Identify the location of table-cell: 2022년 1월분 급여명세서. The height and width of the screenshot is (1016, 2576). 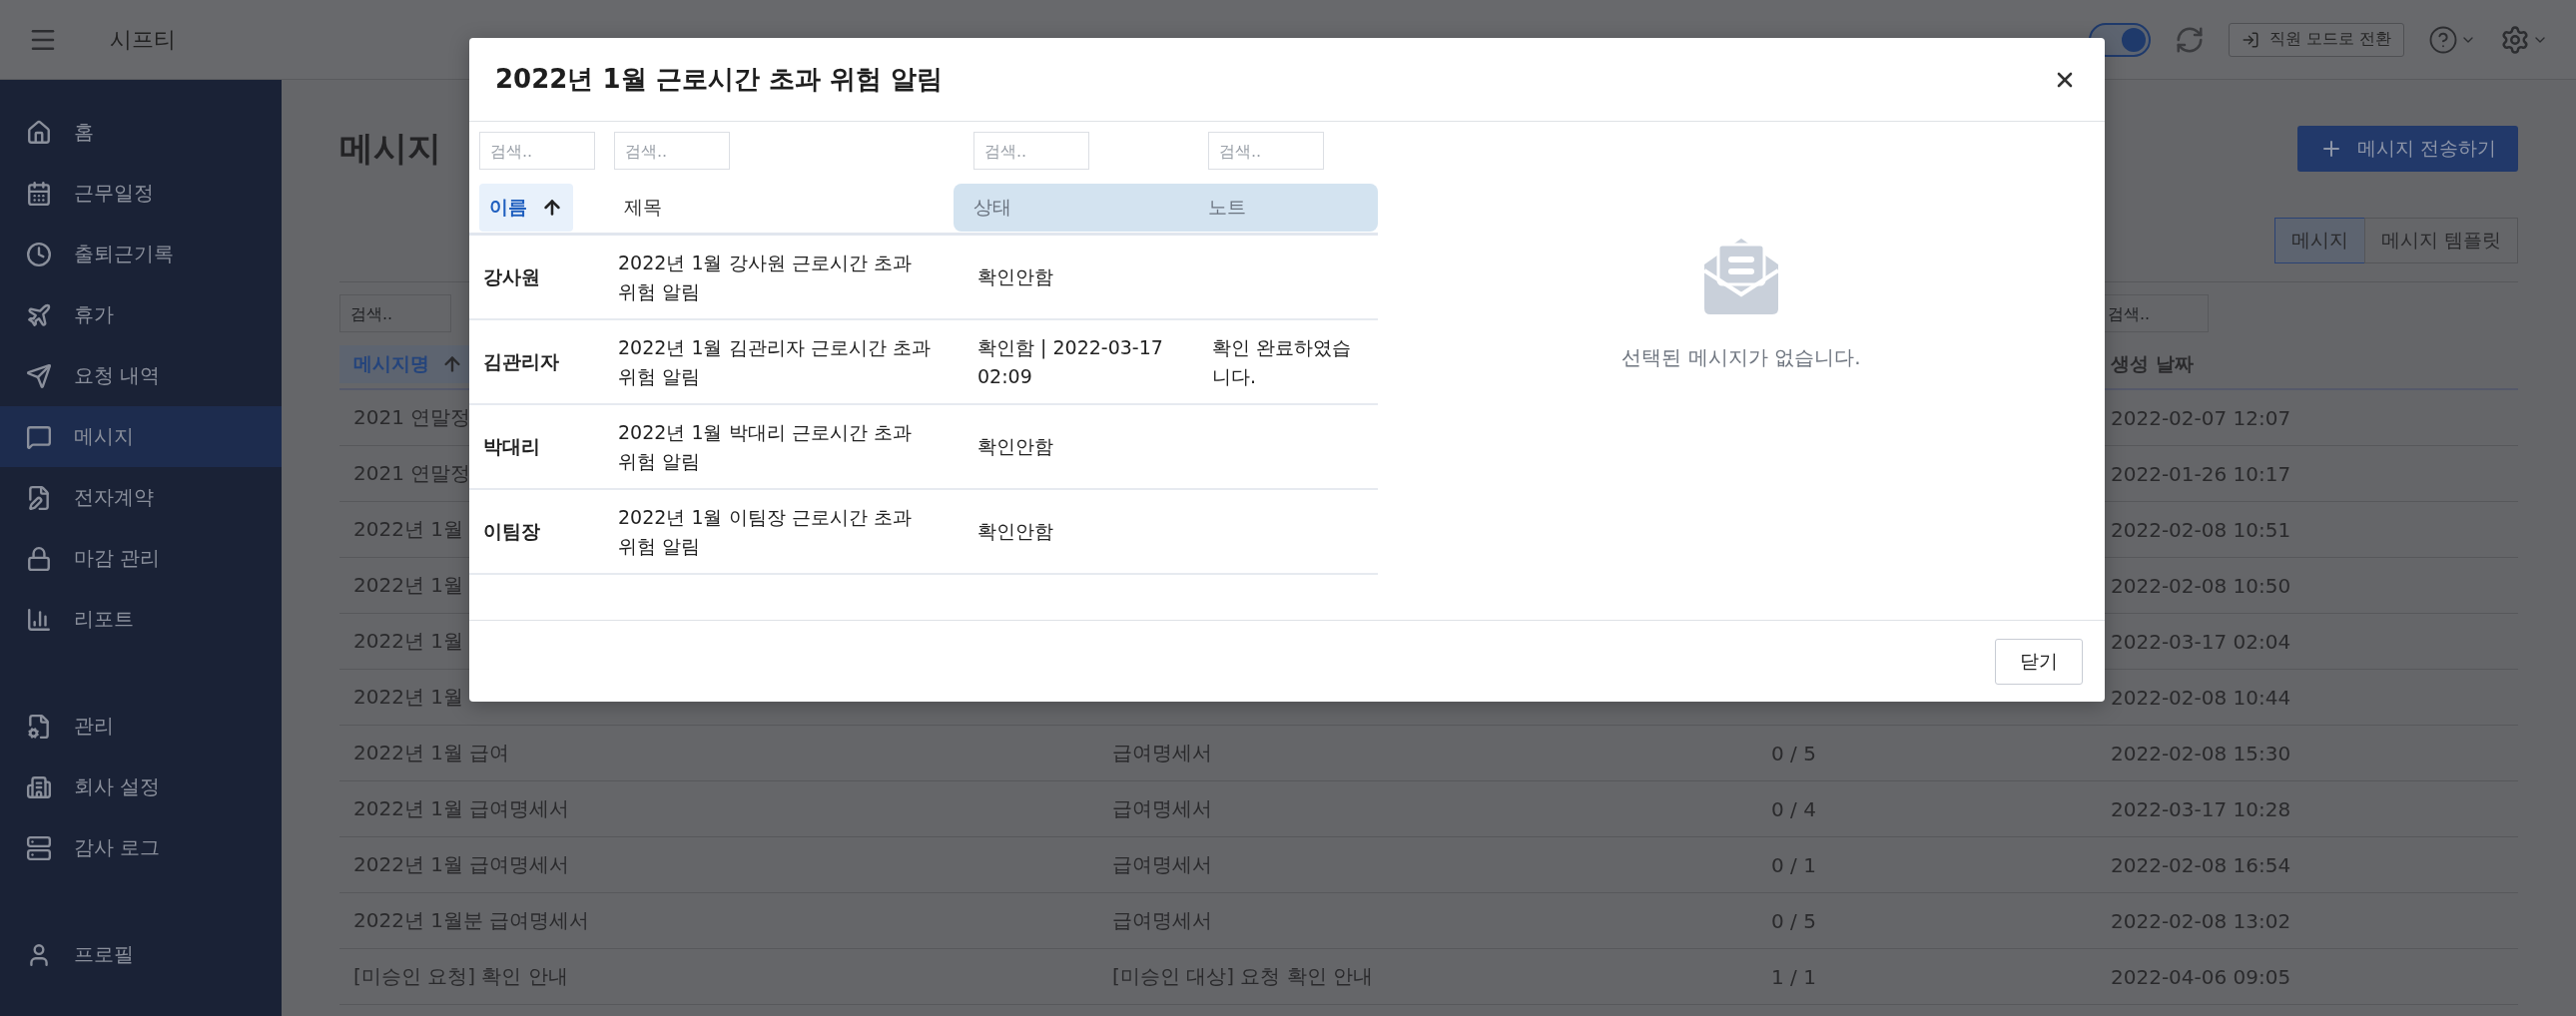
(471, 920).